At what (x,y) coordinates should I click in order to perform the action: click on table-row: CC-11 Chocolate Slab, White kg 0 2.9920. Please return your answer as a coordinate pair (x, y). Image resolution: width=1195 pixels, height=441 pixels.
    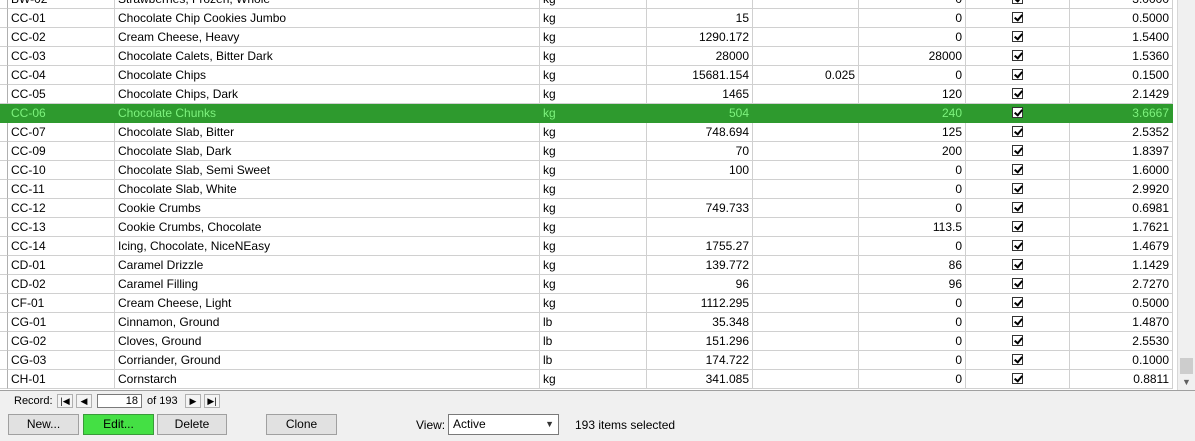
    Looking at the image, I should click on (586, 189).